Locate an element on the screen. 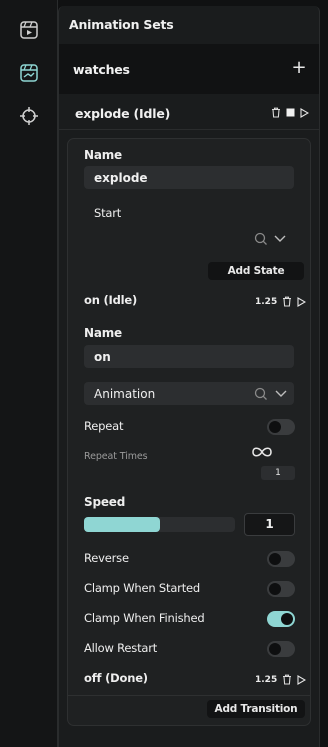  set-row-watches: watches + is located at coordinates (189, 69).